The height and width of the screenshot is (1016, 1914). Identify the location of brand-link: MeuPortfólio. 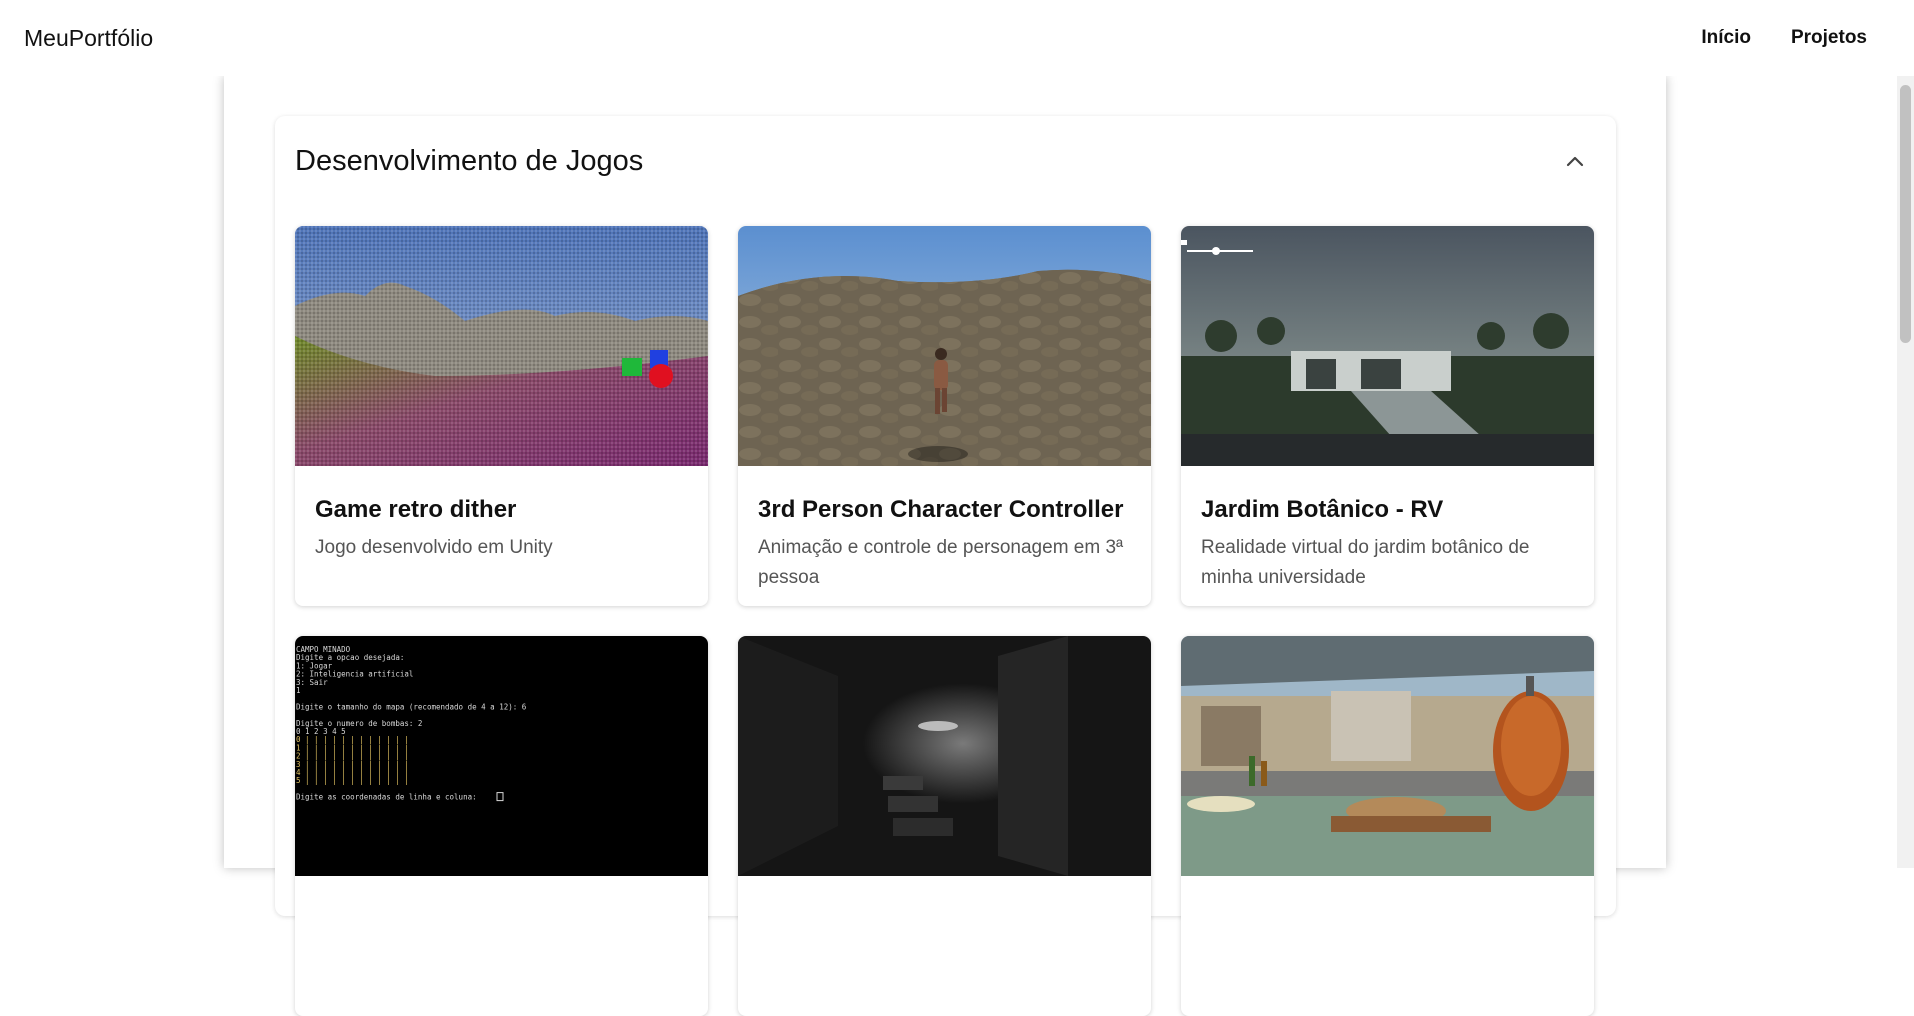
(88, 38).